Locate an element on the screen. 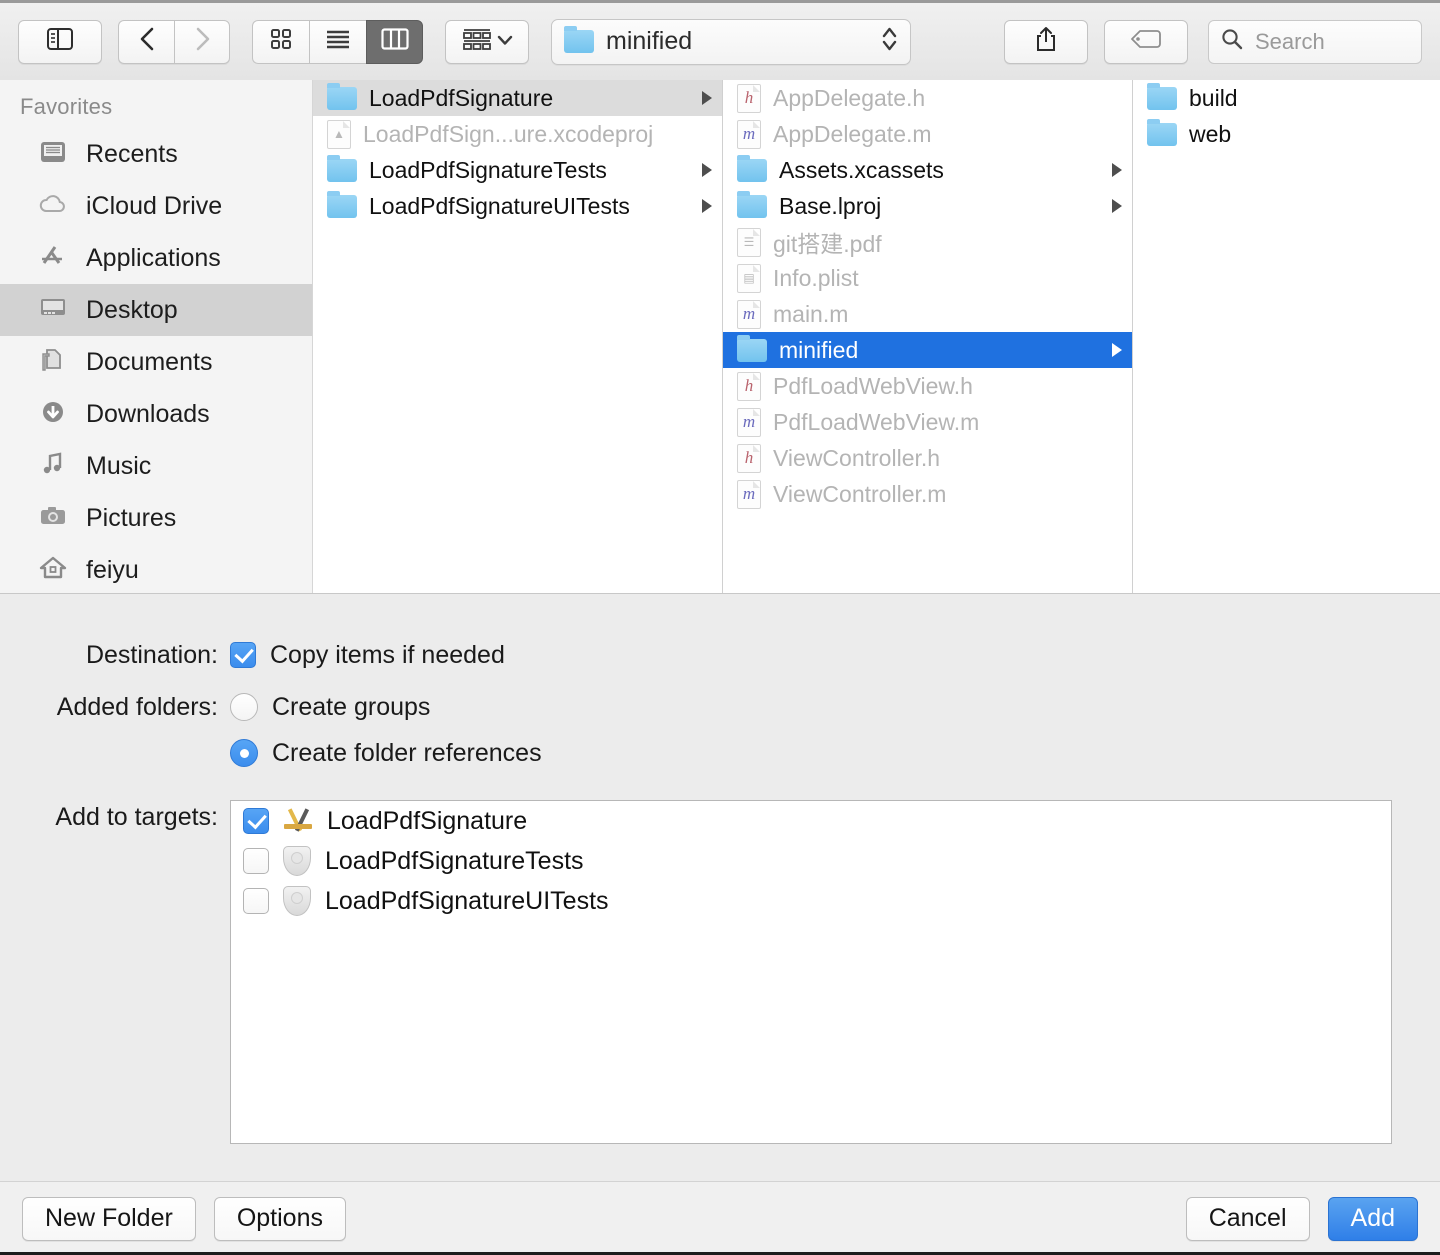  new-folder-button: New Folder is located at coordinates (109, 1218).